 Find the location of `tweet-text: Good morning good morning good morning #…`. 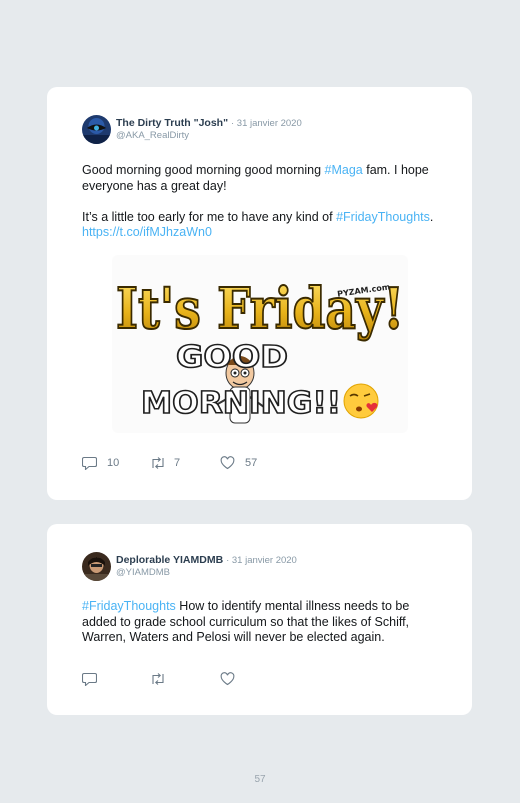

tweet-text: Good morning good morning good morning #… is located at coordinates (259, 202).